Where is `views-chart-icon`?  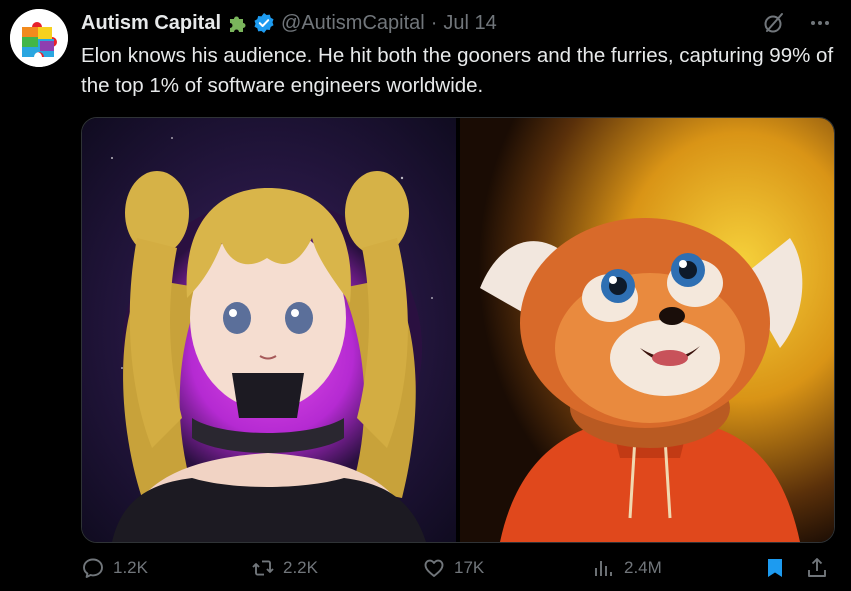
views-chart-icon is located at coordinates (603, 568).